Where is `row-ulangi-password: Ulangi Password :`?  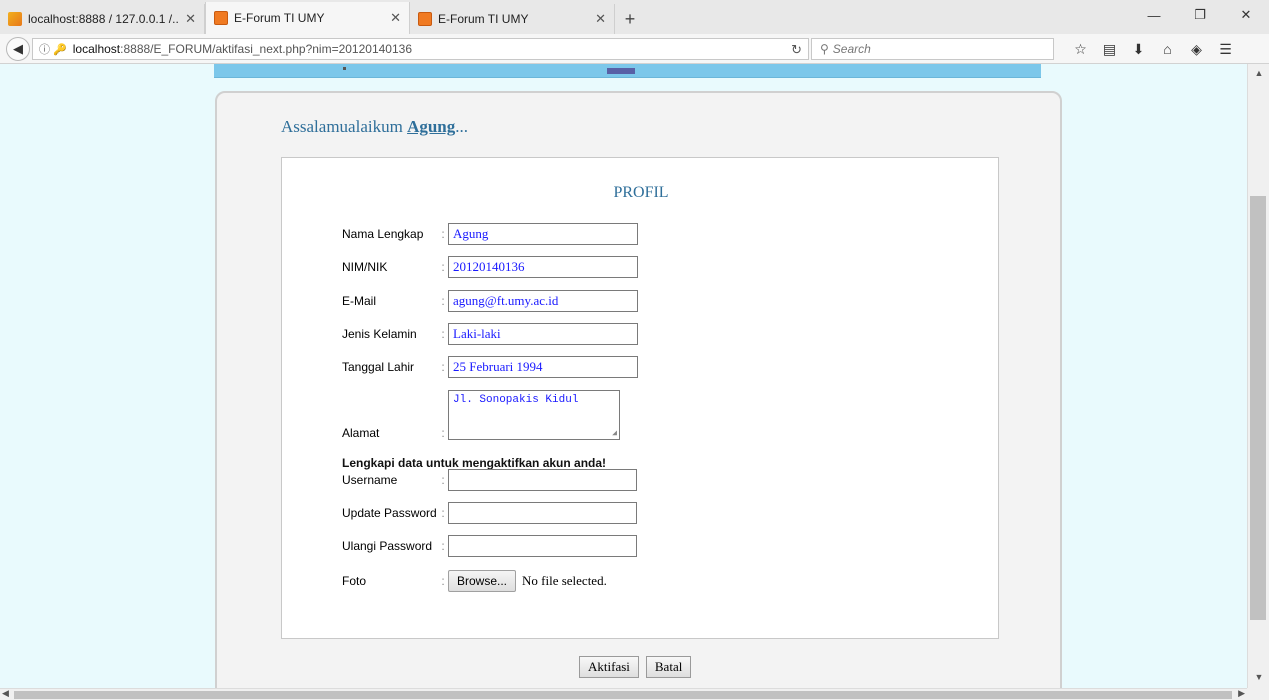 row-ulangi-password: Ulangi Password : is located at coordinates (489, 546).